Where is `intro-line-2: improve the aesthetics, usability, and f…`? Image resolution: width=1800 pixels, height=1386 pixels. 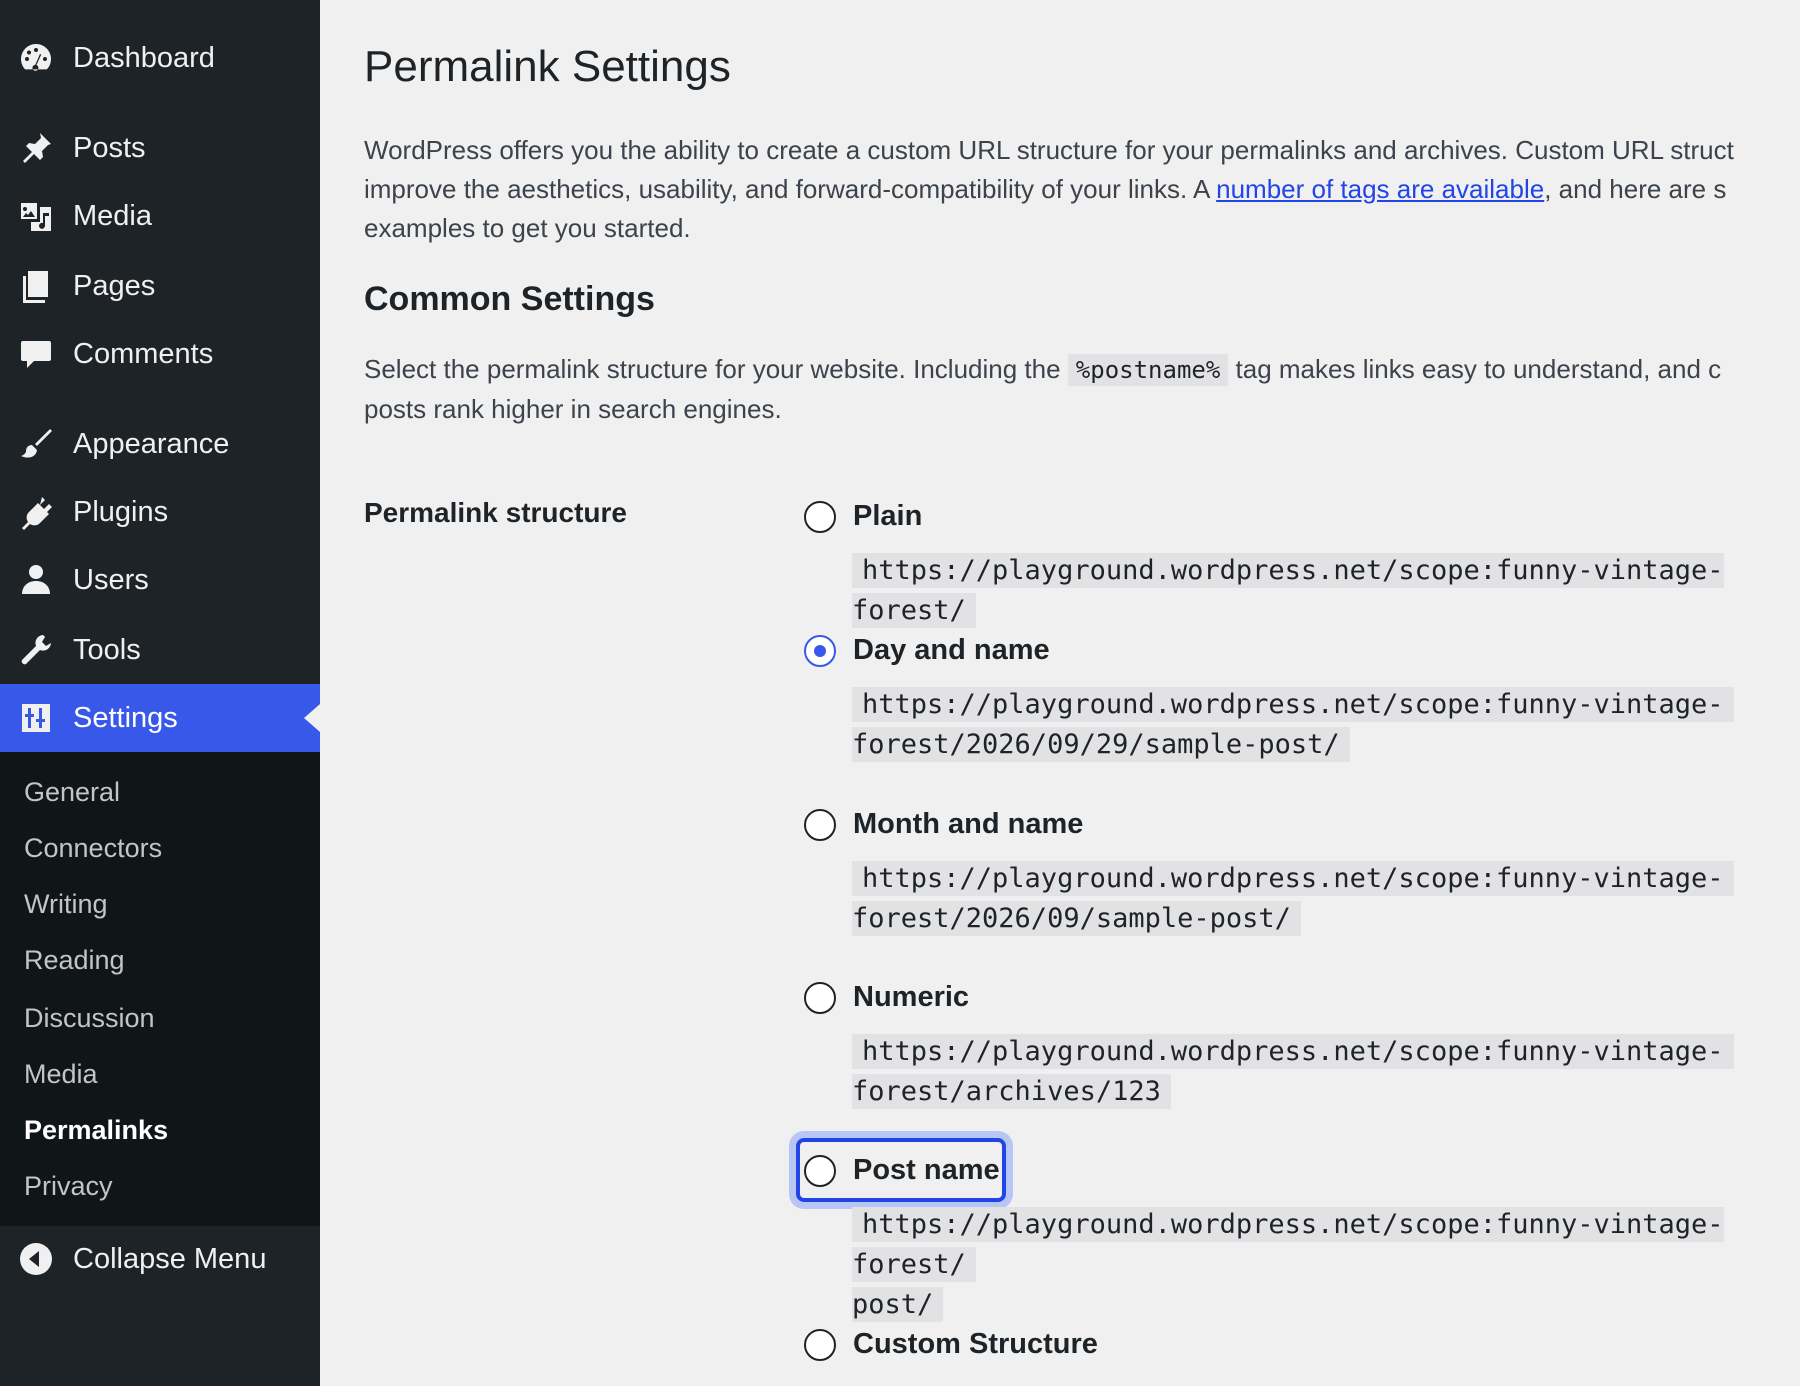
intro-line-2: improve the aesthetics, usability, and f… is located at coordinates (1049, 189).